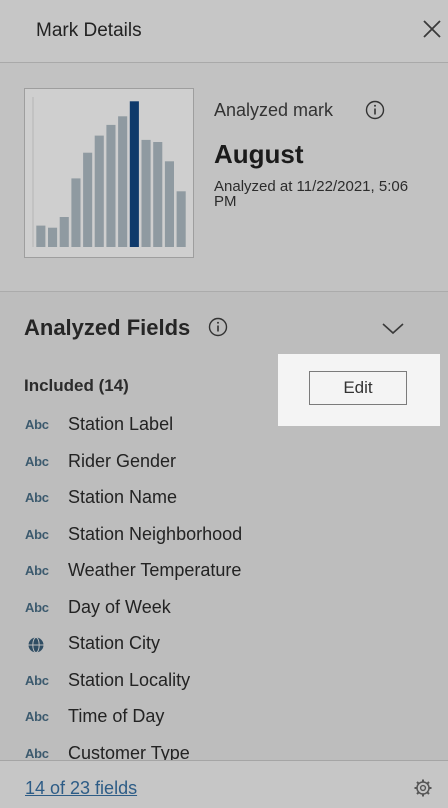 The height and width of the screenshot is (808, 448). What do you see at coordinates (311, 194) in the screenshot?
I see `analyzed-at-text: Analyzed at 11/22/2021, 5:06 PM` at bounding box center [311, 194].